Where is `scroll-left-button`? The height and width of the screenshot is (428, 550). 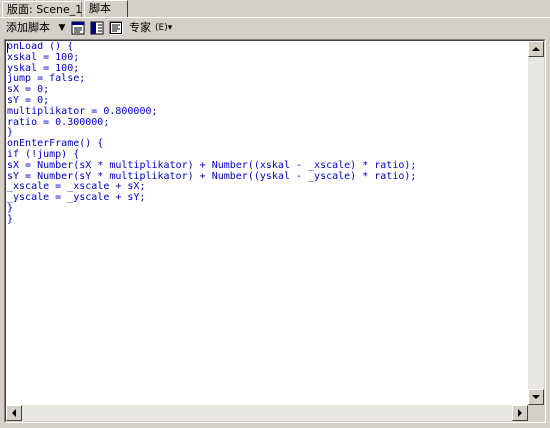 scroll-left-button is located at coordinates (14, 413).